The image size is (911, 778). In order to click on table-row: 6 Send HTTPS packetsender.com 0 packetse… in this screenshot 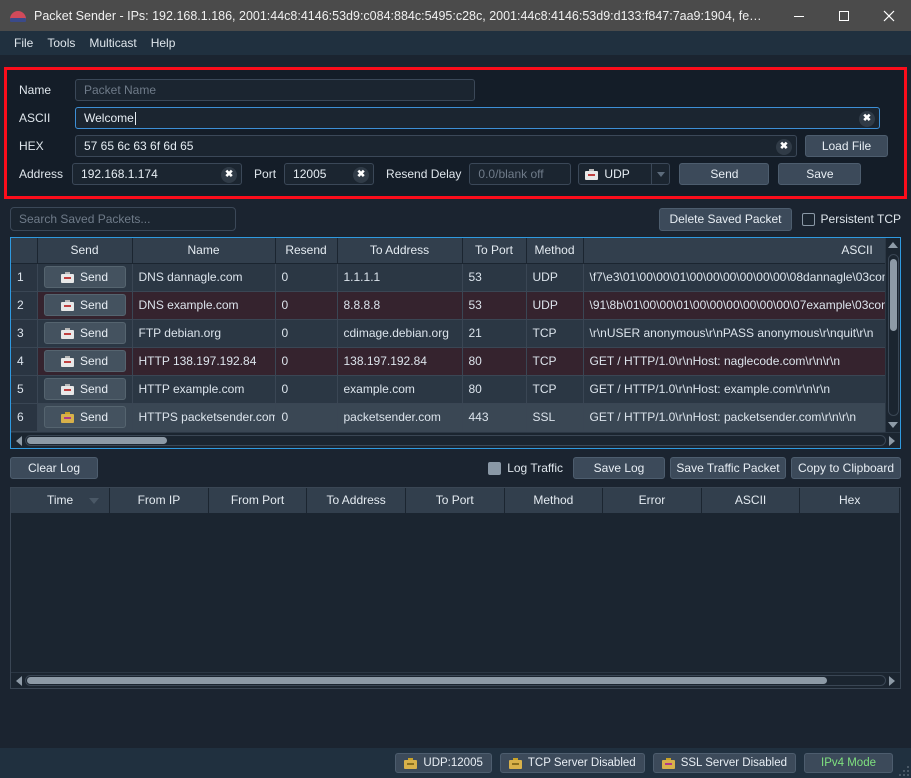, I will do `click(448, 417)`.